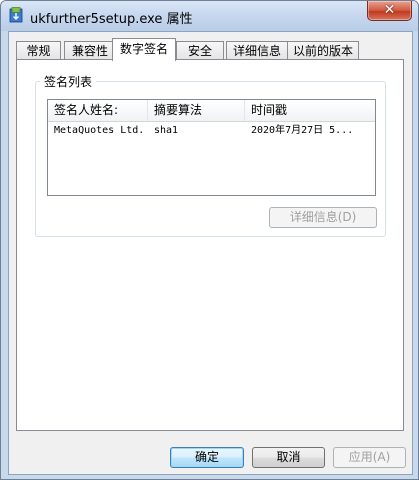  I want to click on tab-strip: 常规 兼容性 数字签名 安全 详细信息 以前的版本, so click(211, 49).